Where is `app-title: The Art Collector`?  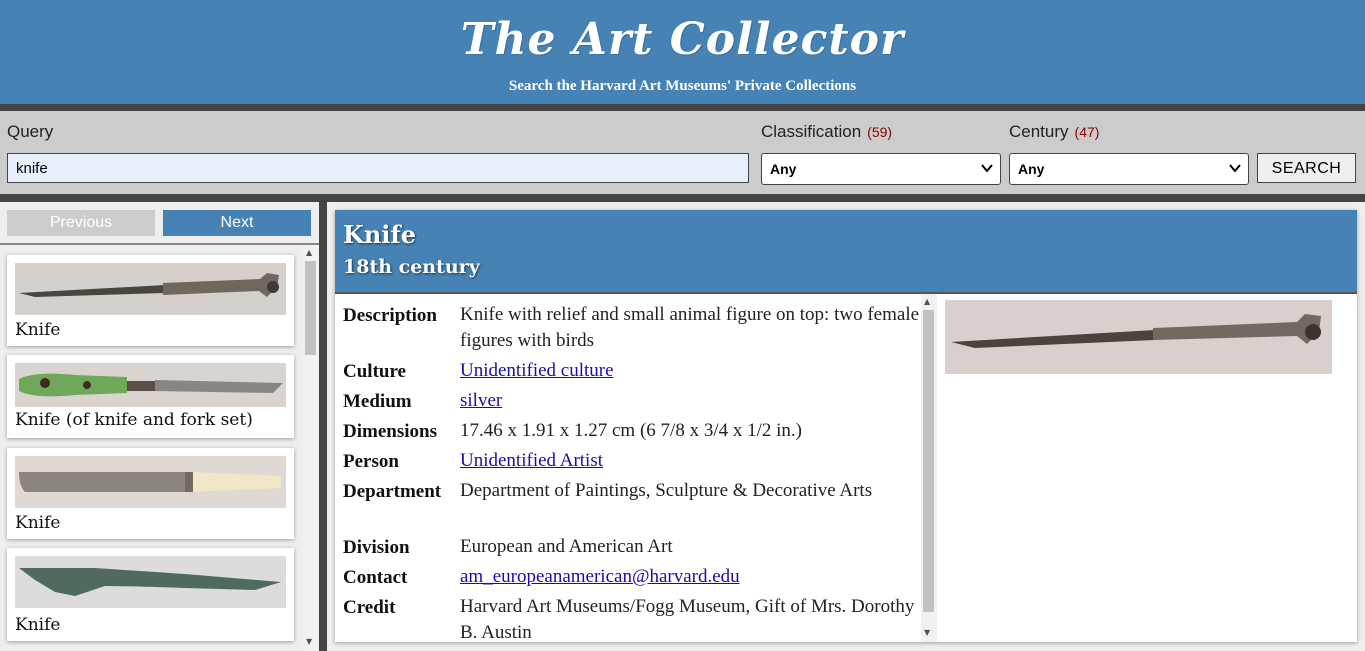
app-title: The Art Collector is located at coordinates (682, 39).